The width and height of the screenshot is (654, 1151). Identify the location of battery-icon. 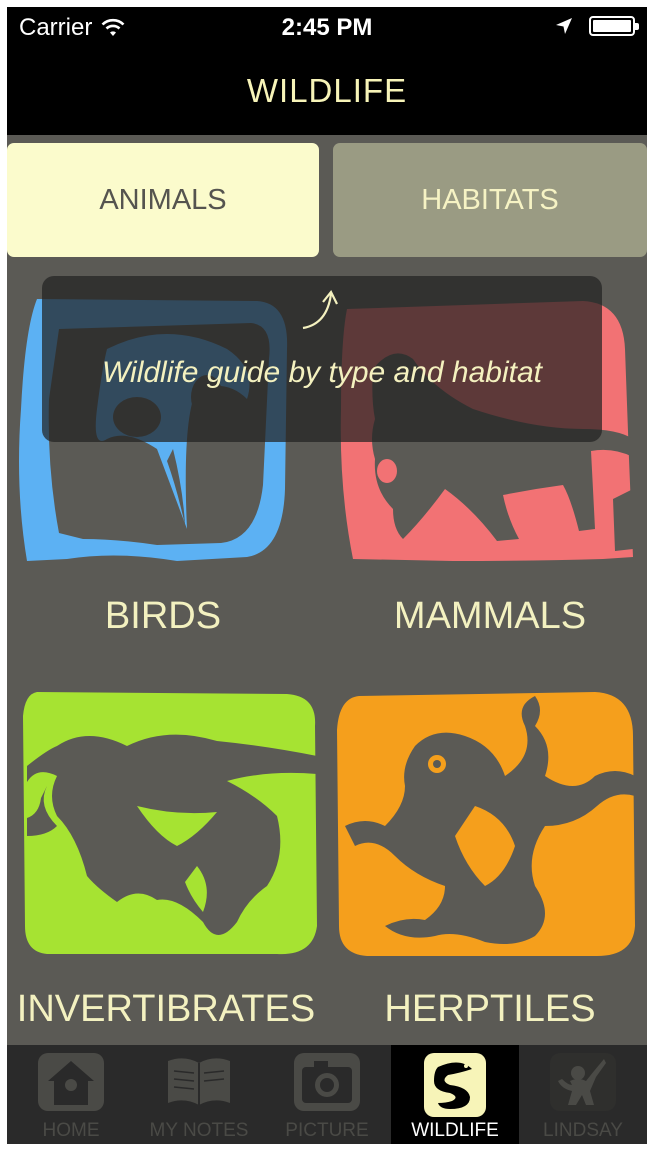
(614, 26).